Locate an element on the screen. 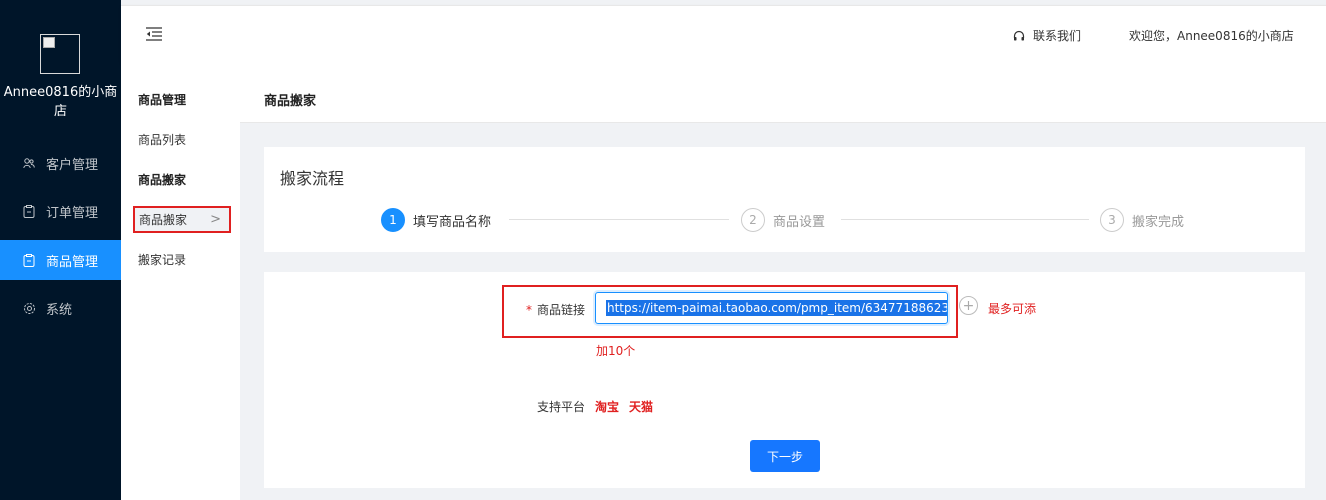  headset-icon is located at coordinates (1019, 36).